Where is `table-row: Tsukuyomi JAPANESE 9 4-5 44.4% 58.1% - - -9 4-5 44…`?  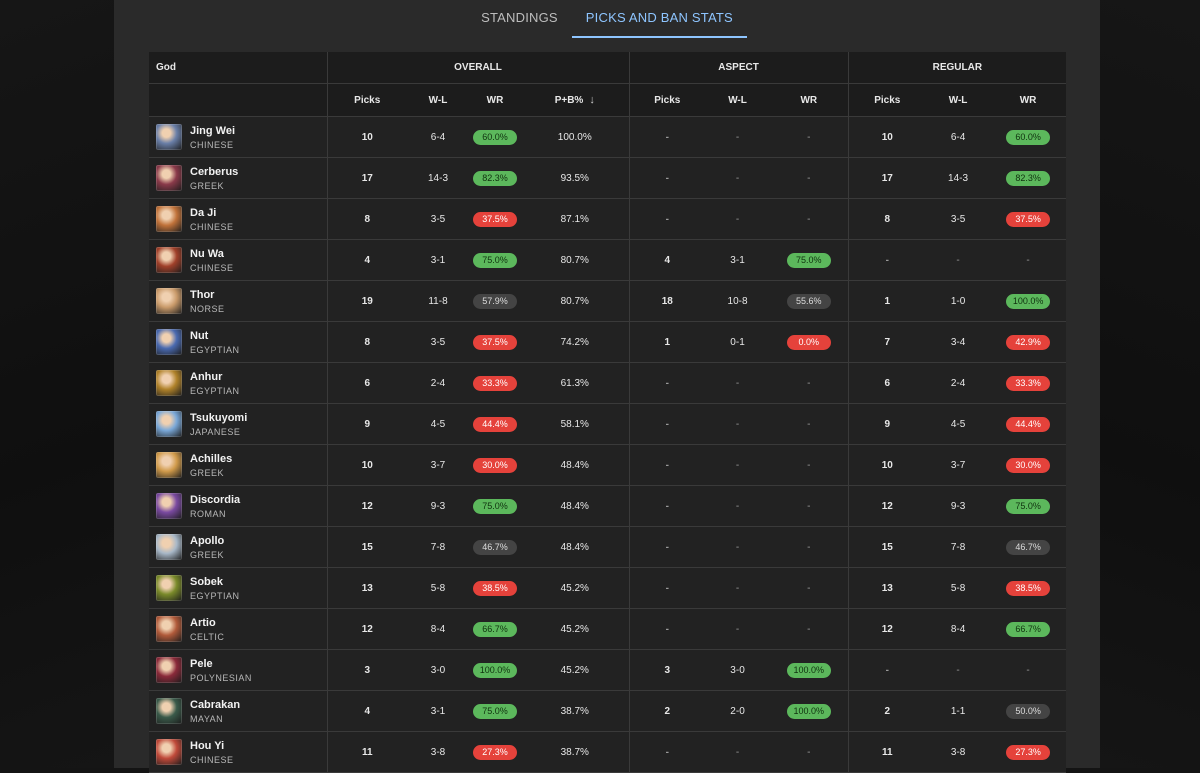
table-row: Tsukuyomi JAPANESE 9 4-5 44.4% 58.1% - - -9 4-5 44… is located at coordinates (608, 424).